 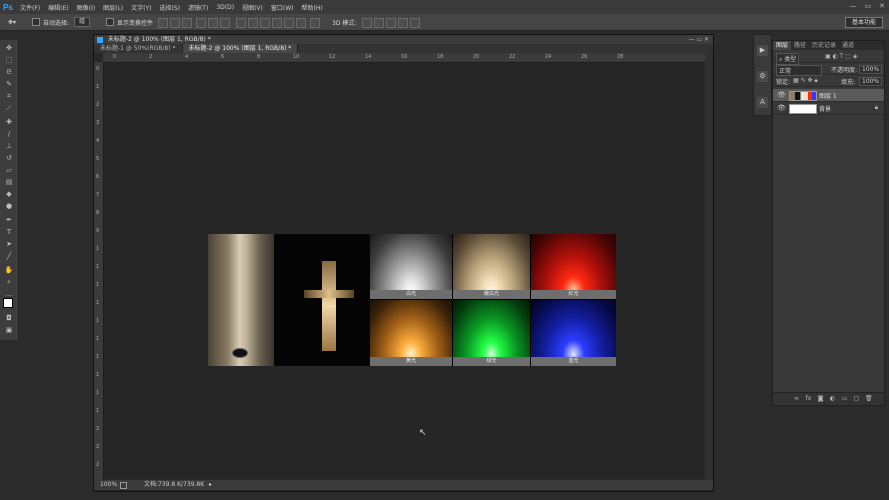 I want to click on delete-layer-icon: 🗑︎, so click(x=869, y=398).